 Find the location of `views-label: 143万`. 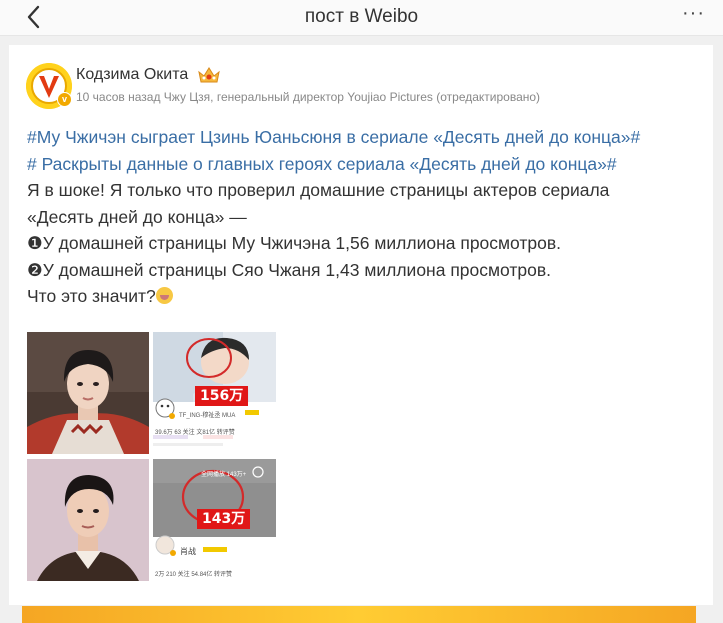

views-label: 143万 is located at coordinates (224, 519).